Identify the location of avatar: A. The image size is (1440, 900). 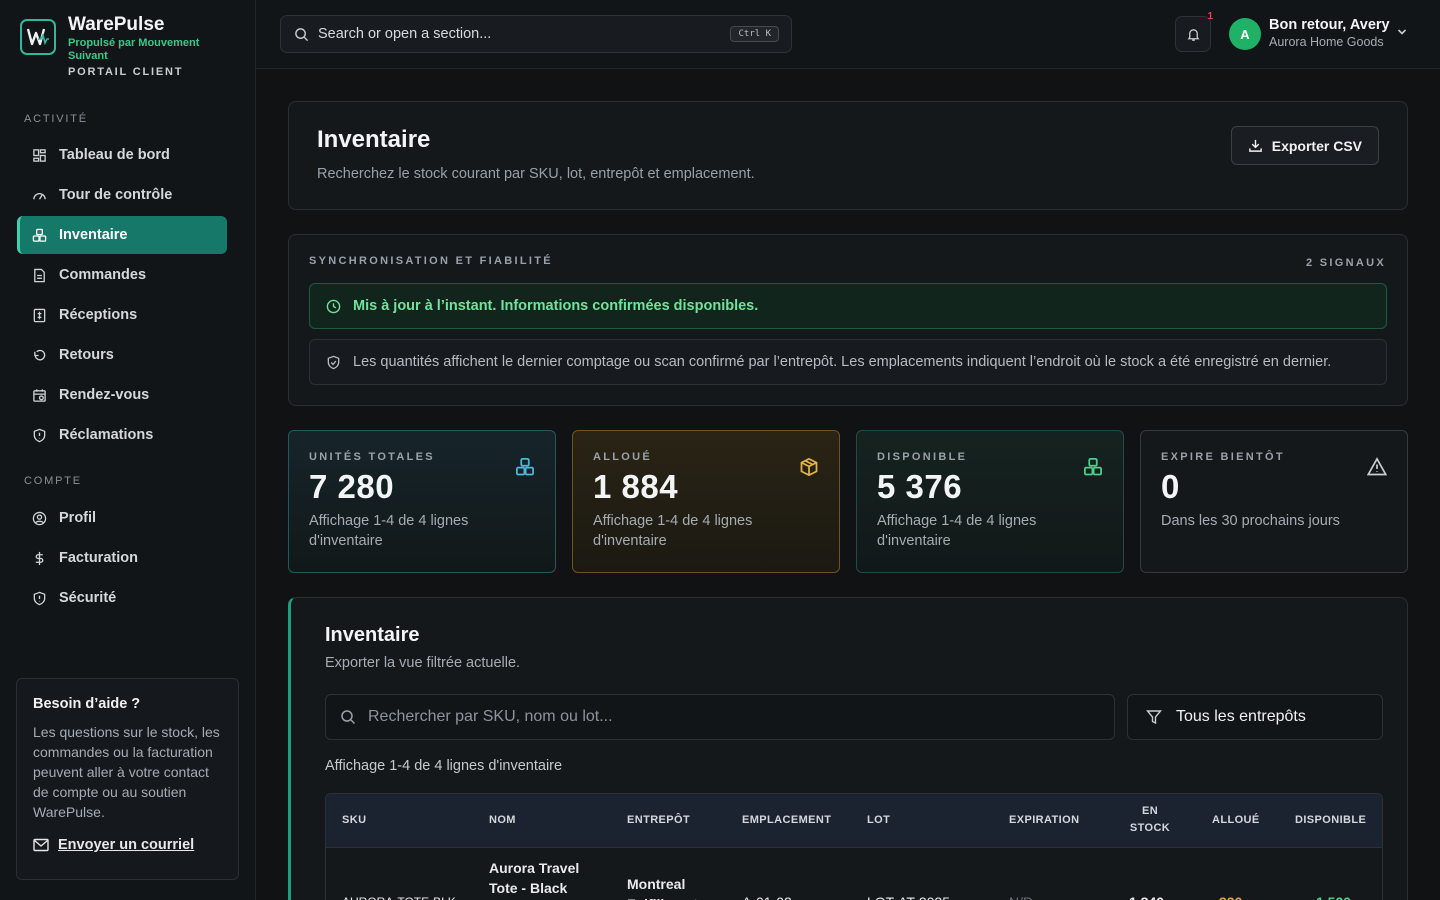
(1245, 34).